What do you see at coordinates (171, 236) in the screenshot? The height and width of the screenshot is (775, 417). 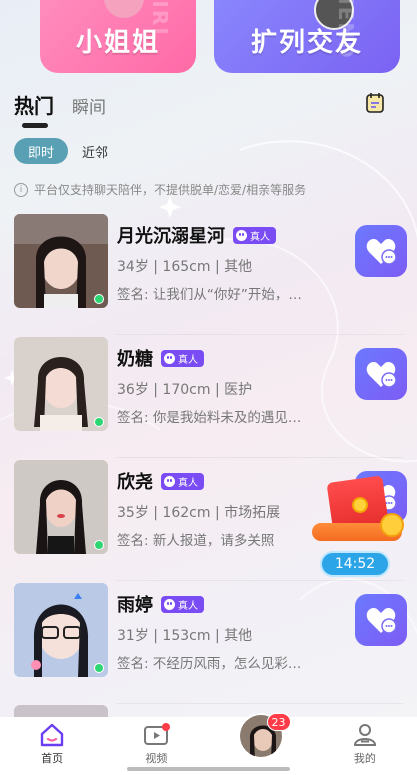 I see `user-name: 月光沉溺星河` at bounding box center [171, 236].